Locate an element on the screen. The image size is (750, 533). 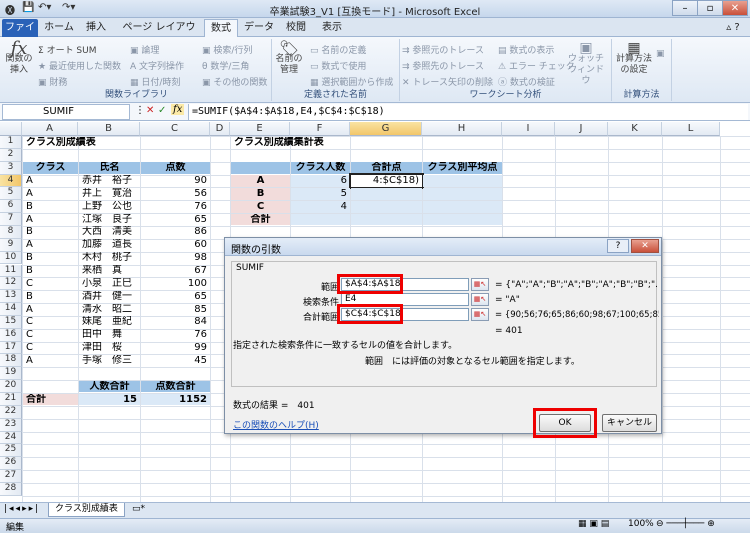
tab-review: 校閲 is located at coordinates (296, 28).